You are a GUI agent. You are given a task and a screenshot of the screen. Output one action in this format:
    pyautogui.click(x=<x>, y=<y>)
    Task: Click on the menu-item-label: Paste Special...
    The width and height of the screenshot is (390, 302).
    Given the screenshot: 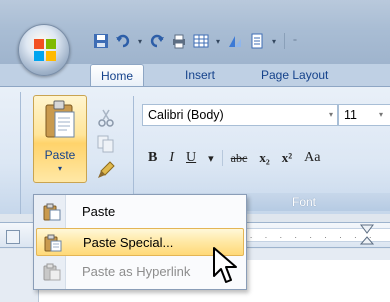 What is the action you would take?
    pyautogui.click(x=128, y=242)
    